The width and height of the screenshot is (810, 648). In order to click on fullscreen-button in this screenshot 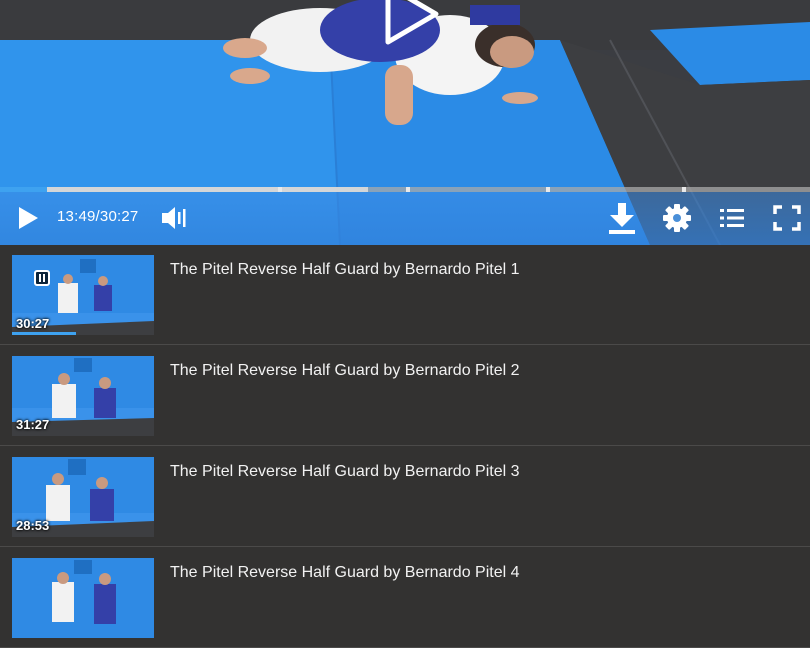, I will do `click(787, 218)`.